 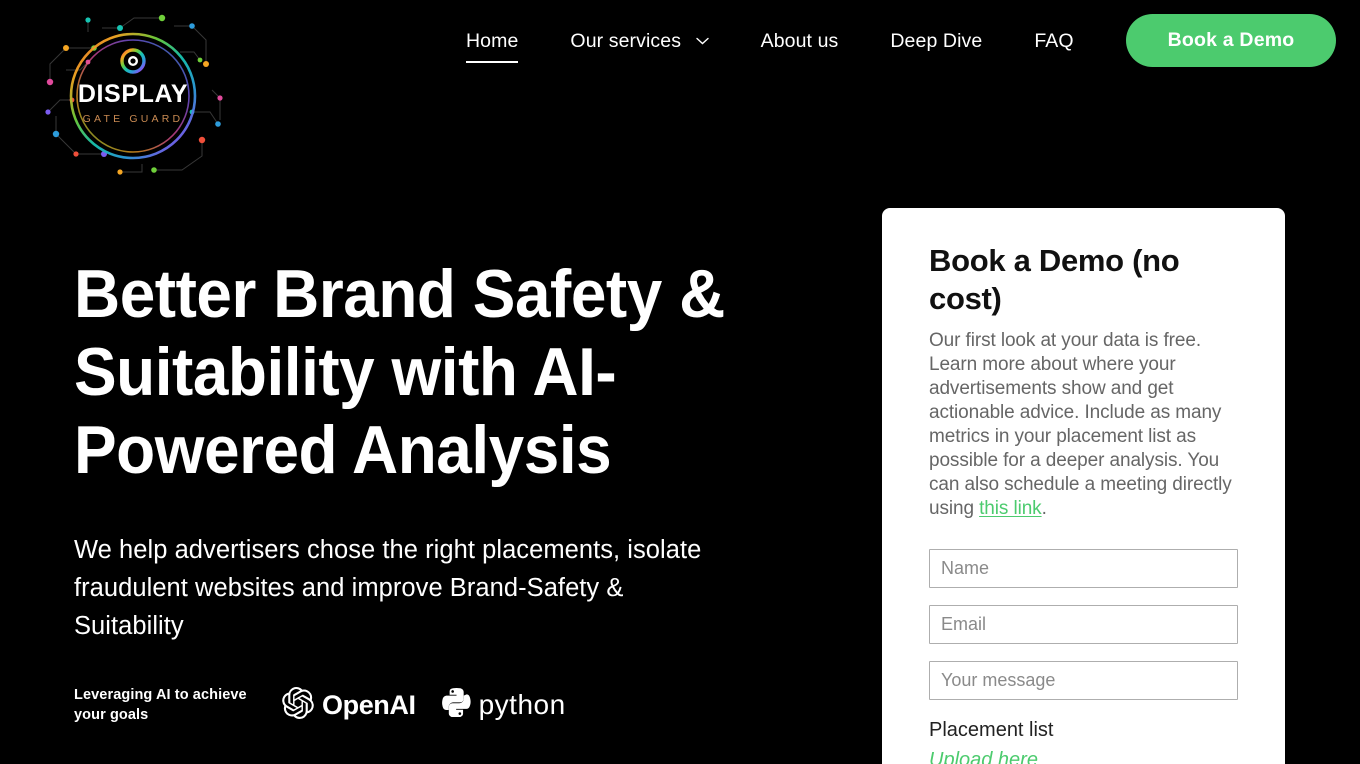 I want to click on nav-item-home: Home, so click(x=492, y=45).